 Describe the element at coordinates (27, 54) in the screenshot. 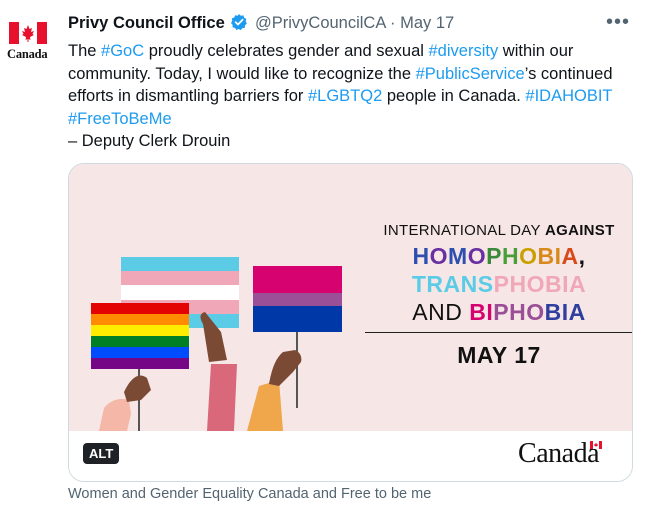

I see `avatar-wordmark: Canada` at that location.